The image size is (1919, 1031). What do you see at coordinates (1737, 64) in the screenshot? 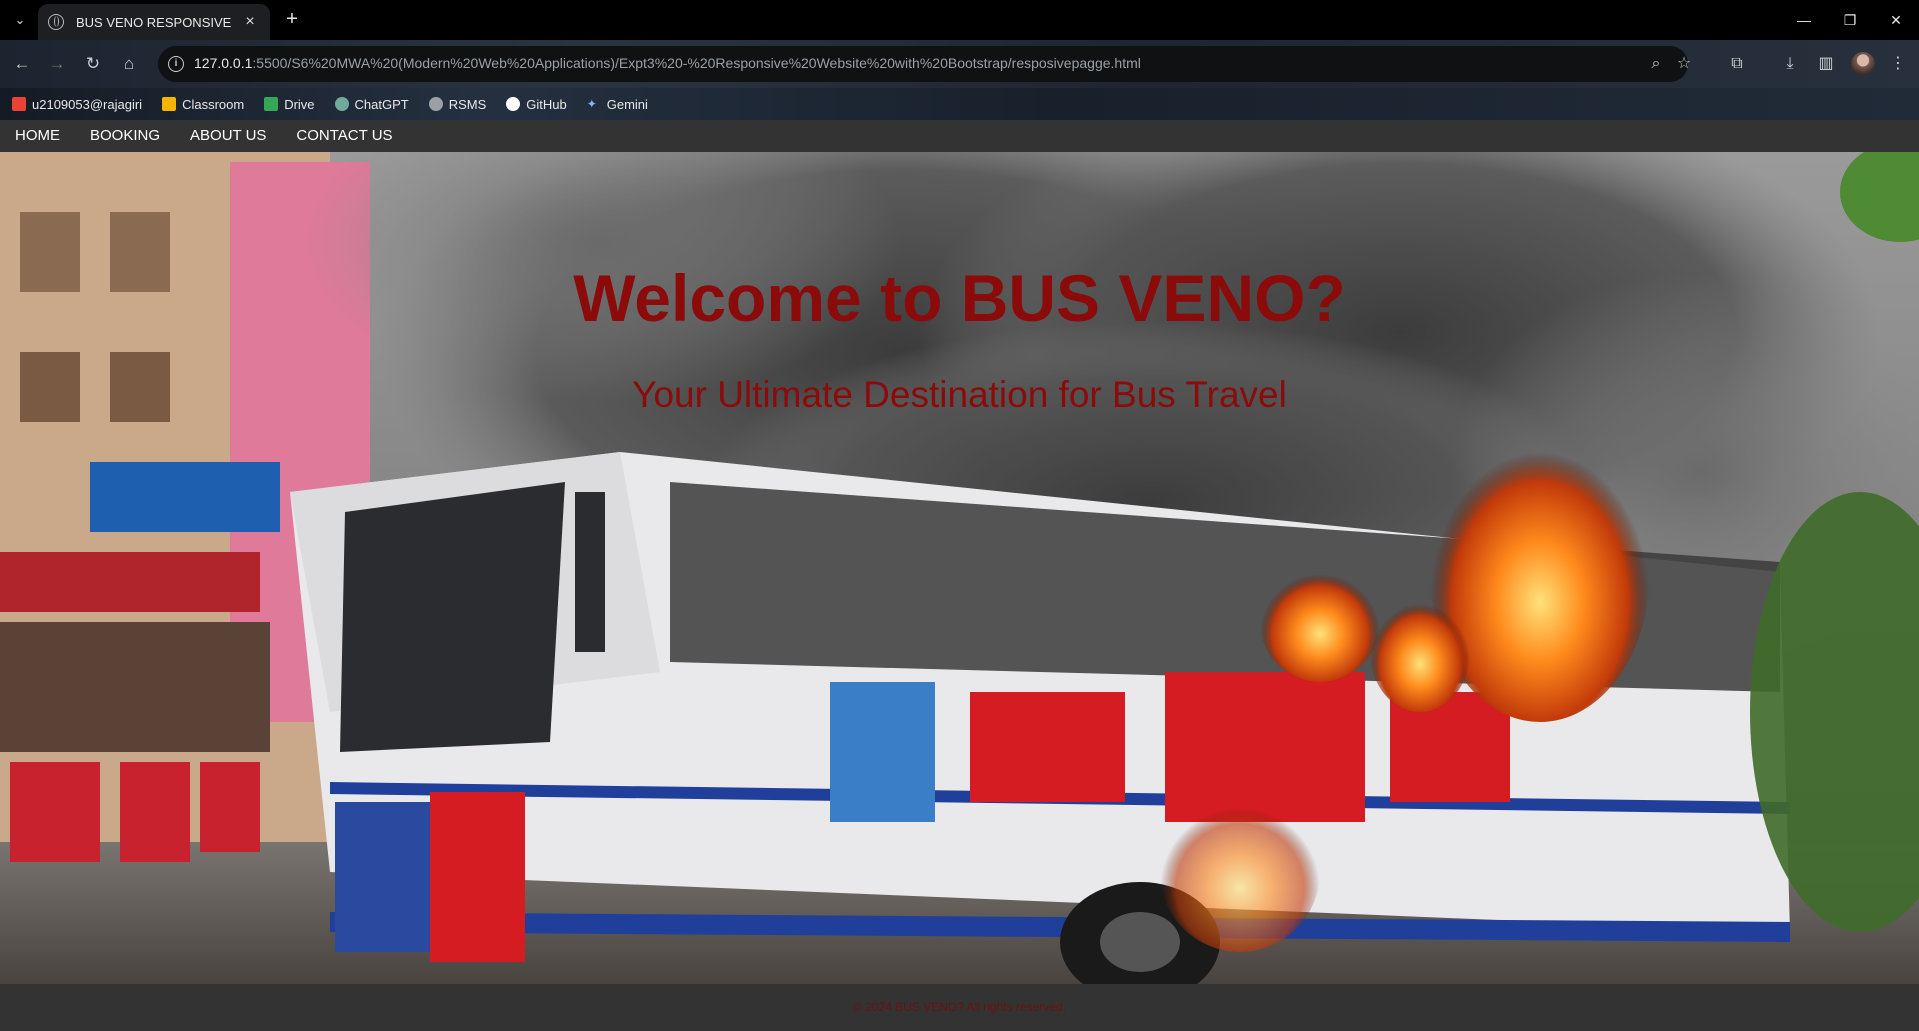
I see `extensions-icon: ⧉` at bounding box center [1737, 64].